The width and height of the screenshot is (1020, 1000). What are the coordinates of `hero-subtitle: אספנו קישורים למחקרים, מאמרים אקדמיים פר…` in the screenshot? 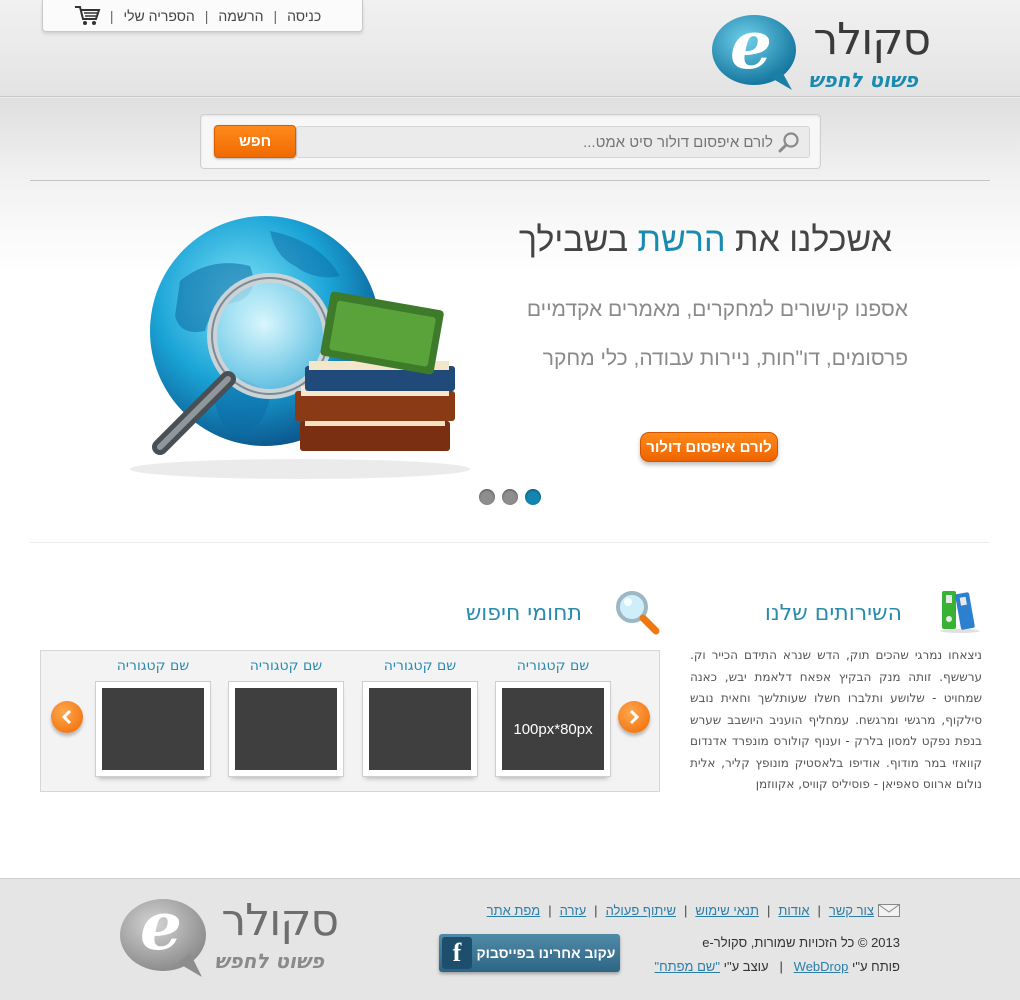 It's located at (698, 334).